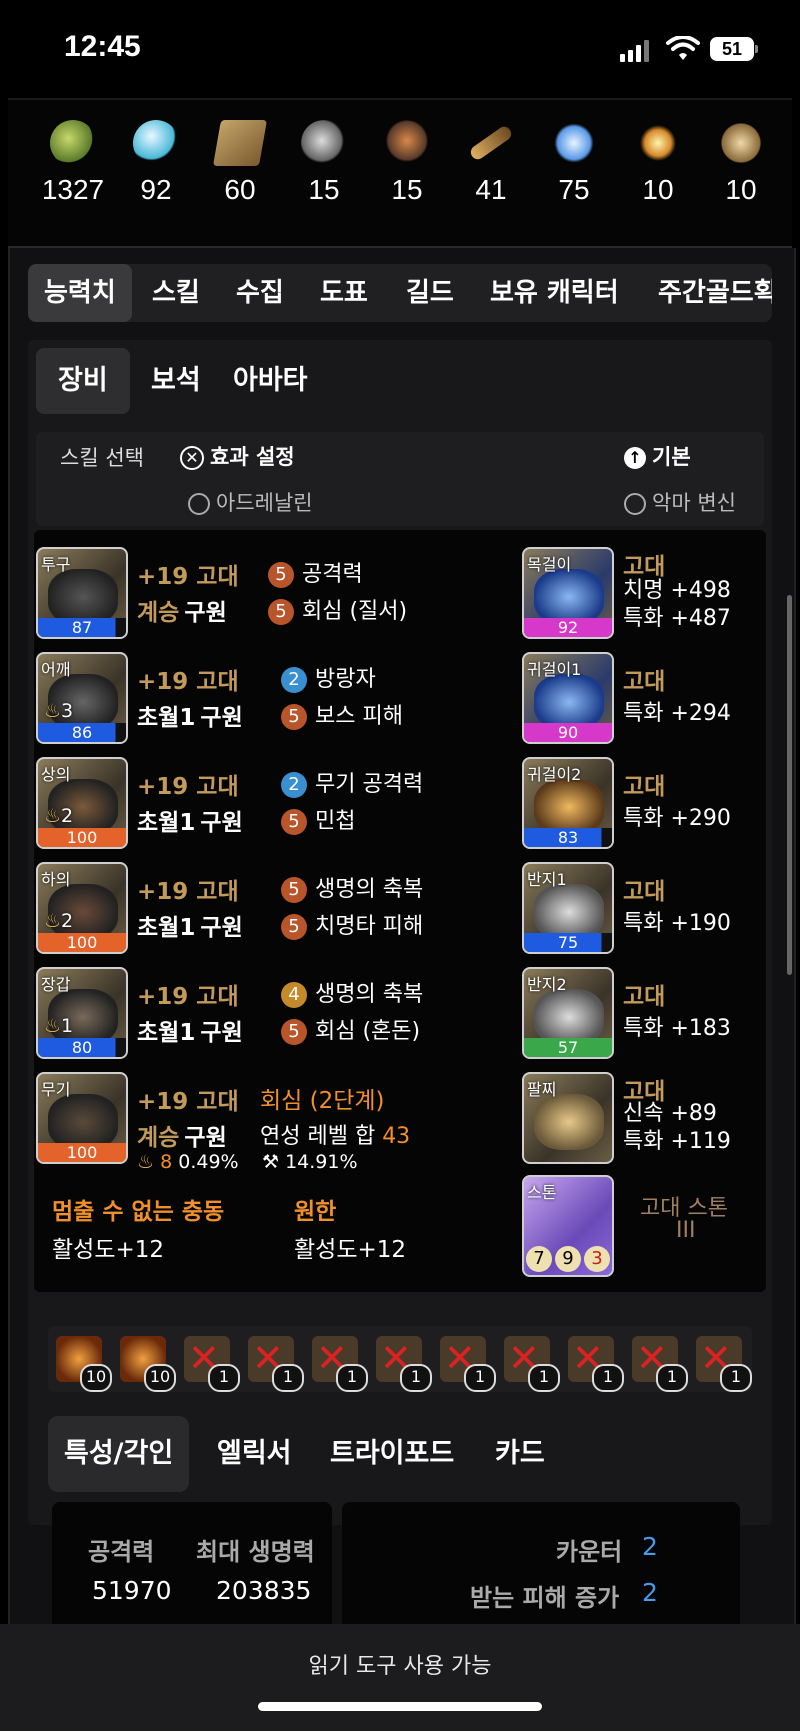 This screenshot has width=800, height=1731. What do you see at coordinates (554, 293) in the screenshot?
I see `tab-characters: 보유 캐릭터` at bounding box center [554, 293].